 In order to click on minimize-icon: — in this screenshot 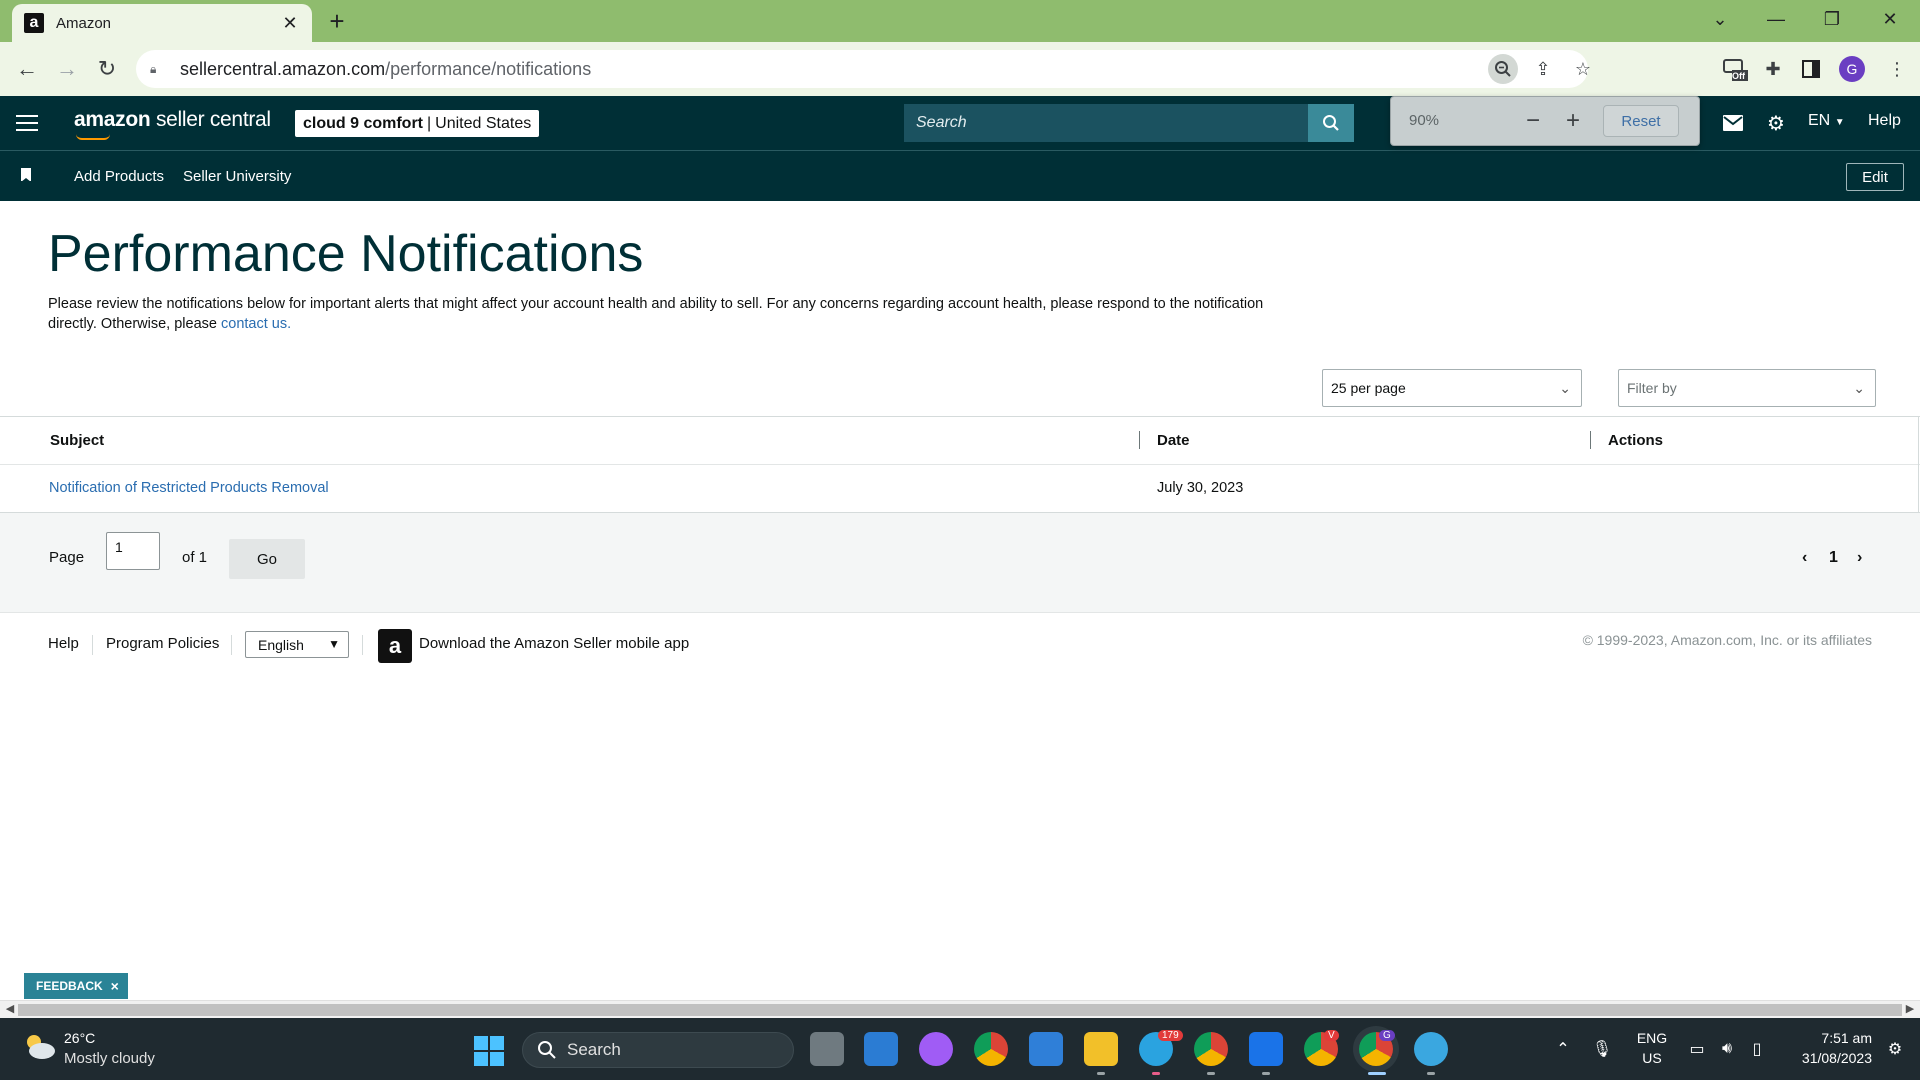, I will do `click(1776, 19)`.